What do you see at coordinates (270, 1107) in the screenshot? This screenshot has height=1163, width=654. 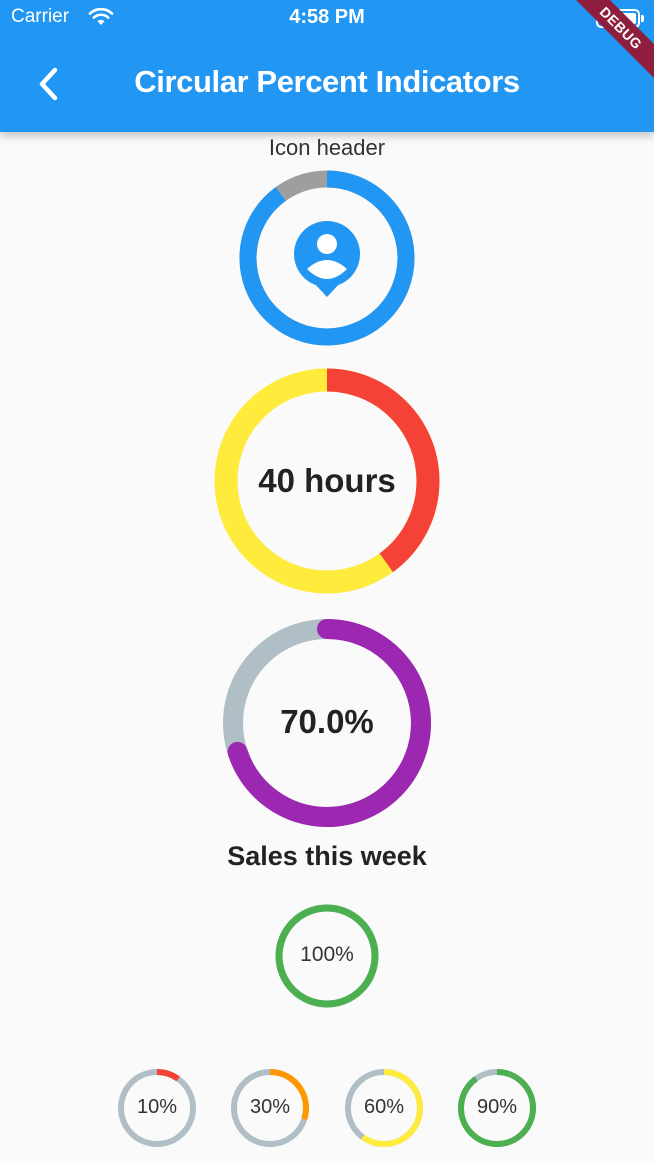 I see `small-ring-label-30: 30%` at bounding box center [270, 1107].